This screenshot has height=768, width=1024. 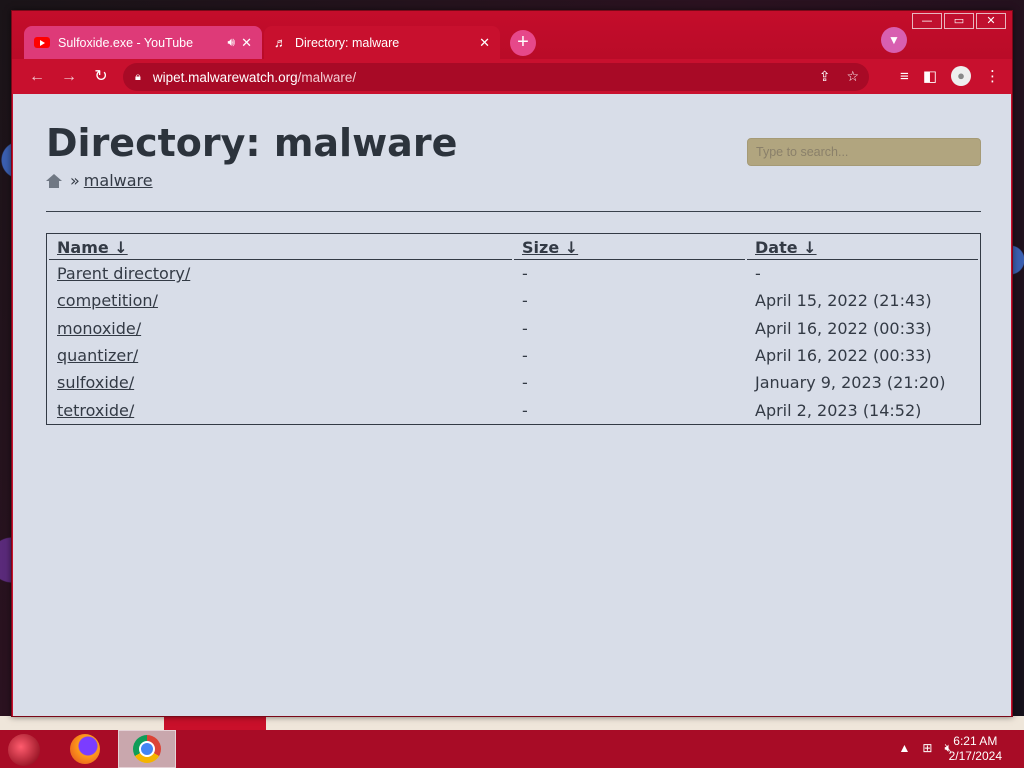 What do you see at coordinates (975, 756) in the screenshot?
I see `clock-date: 2/17/2024` at bounding box center [975, 756].